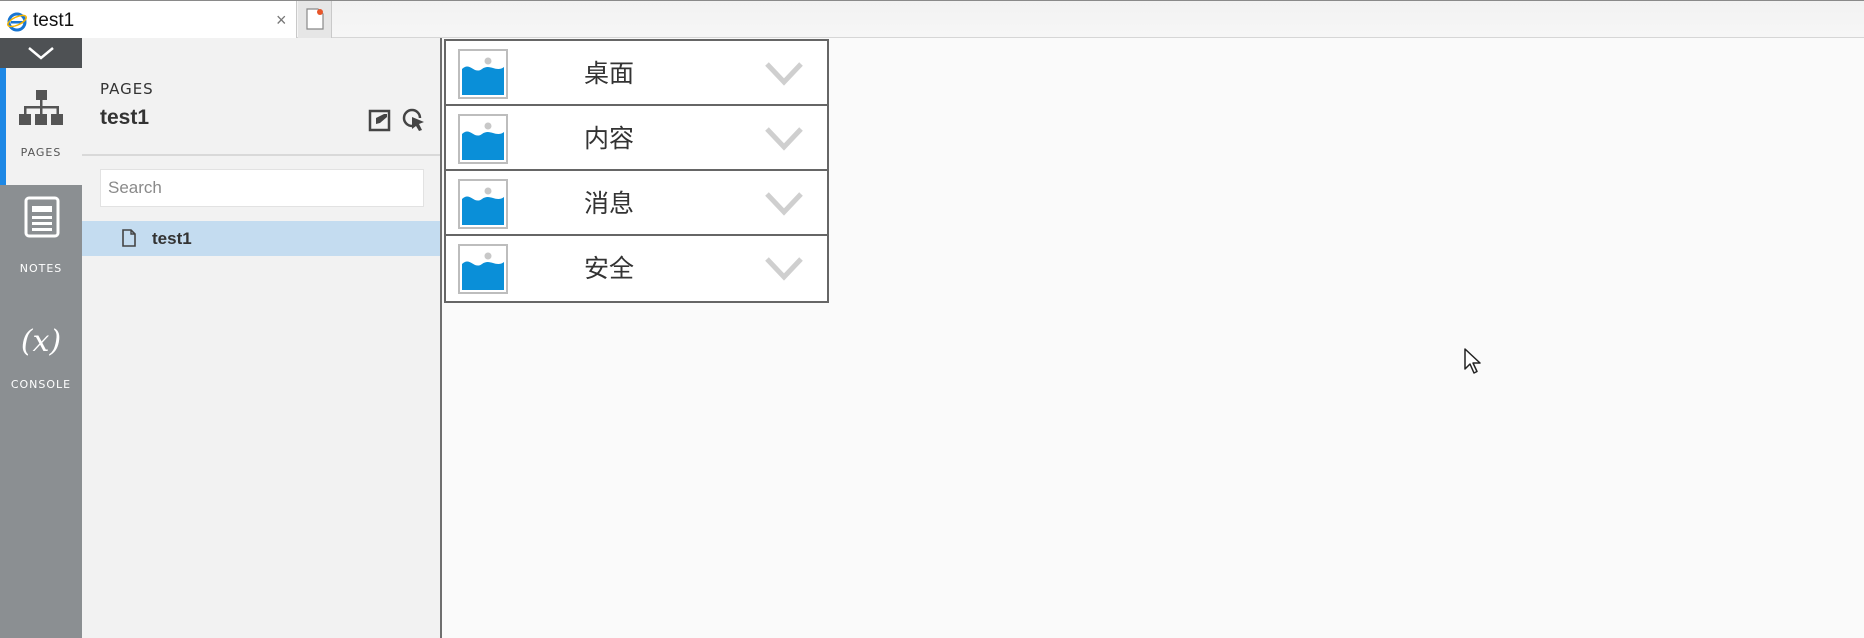  What do you see at coordinates (1472, 361) in the screenshot?
I see `mouse-cursor-icon` at bounding box center [1472, 361].